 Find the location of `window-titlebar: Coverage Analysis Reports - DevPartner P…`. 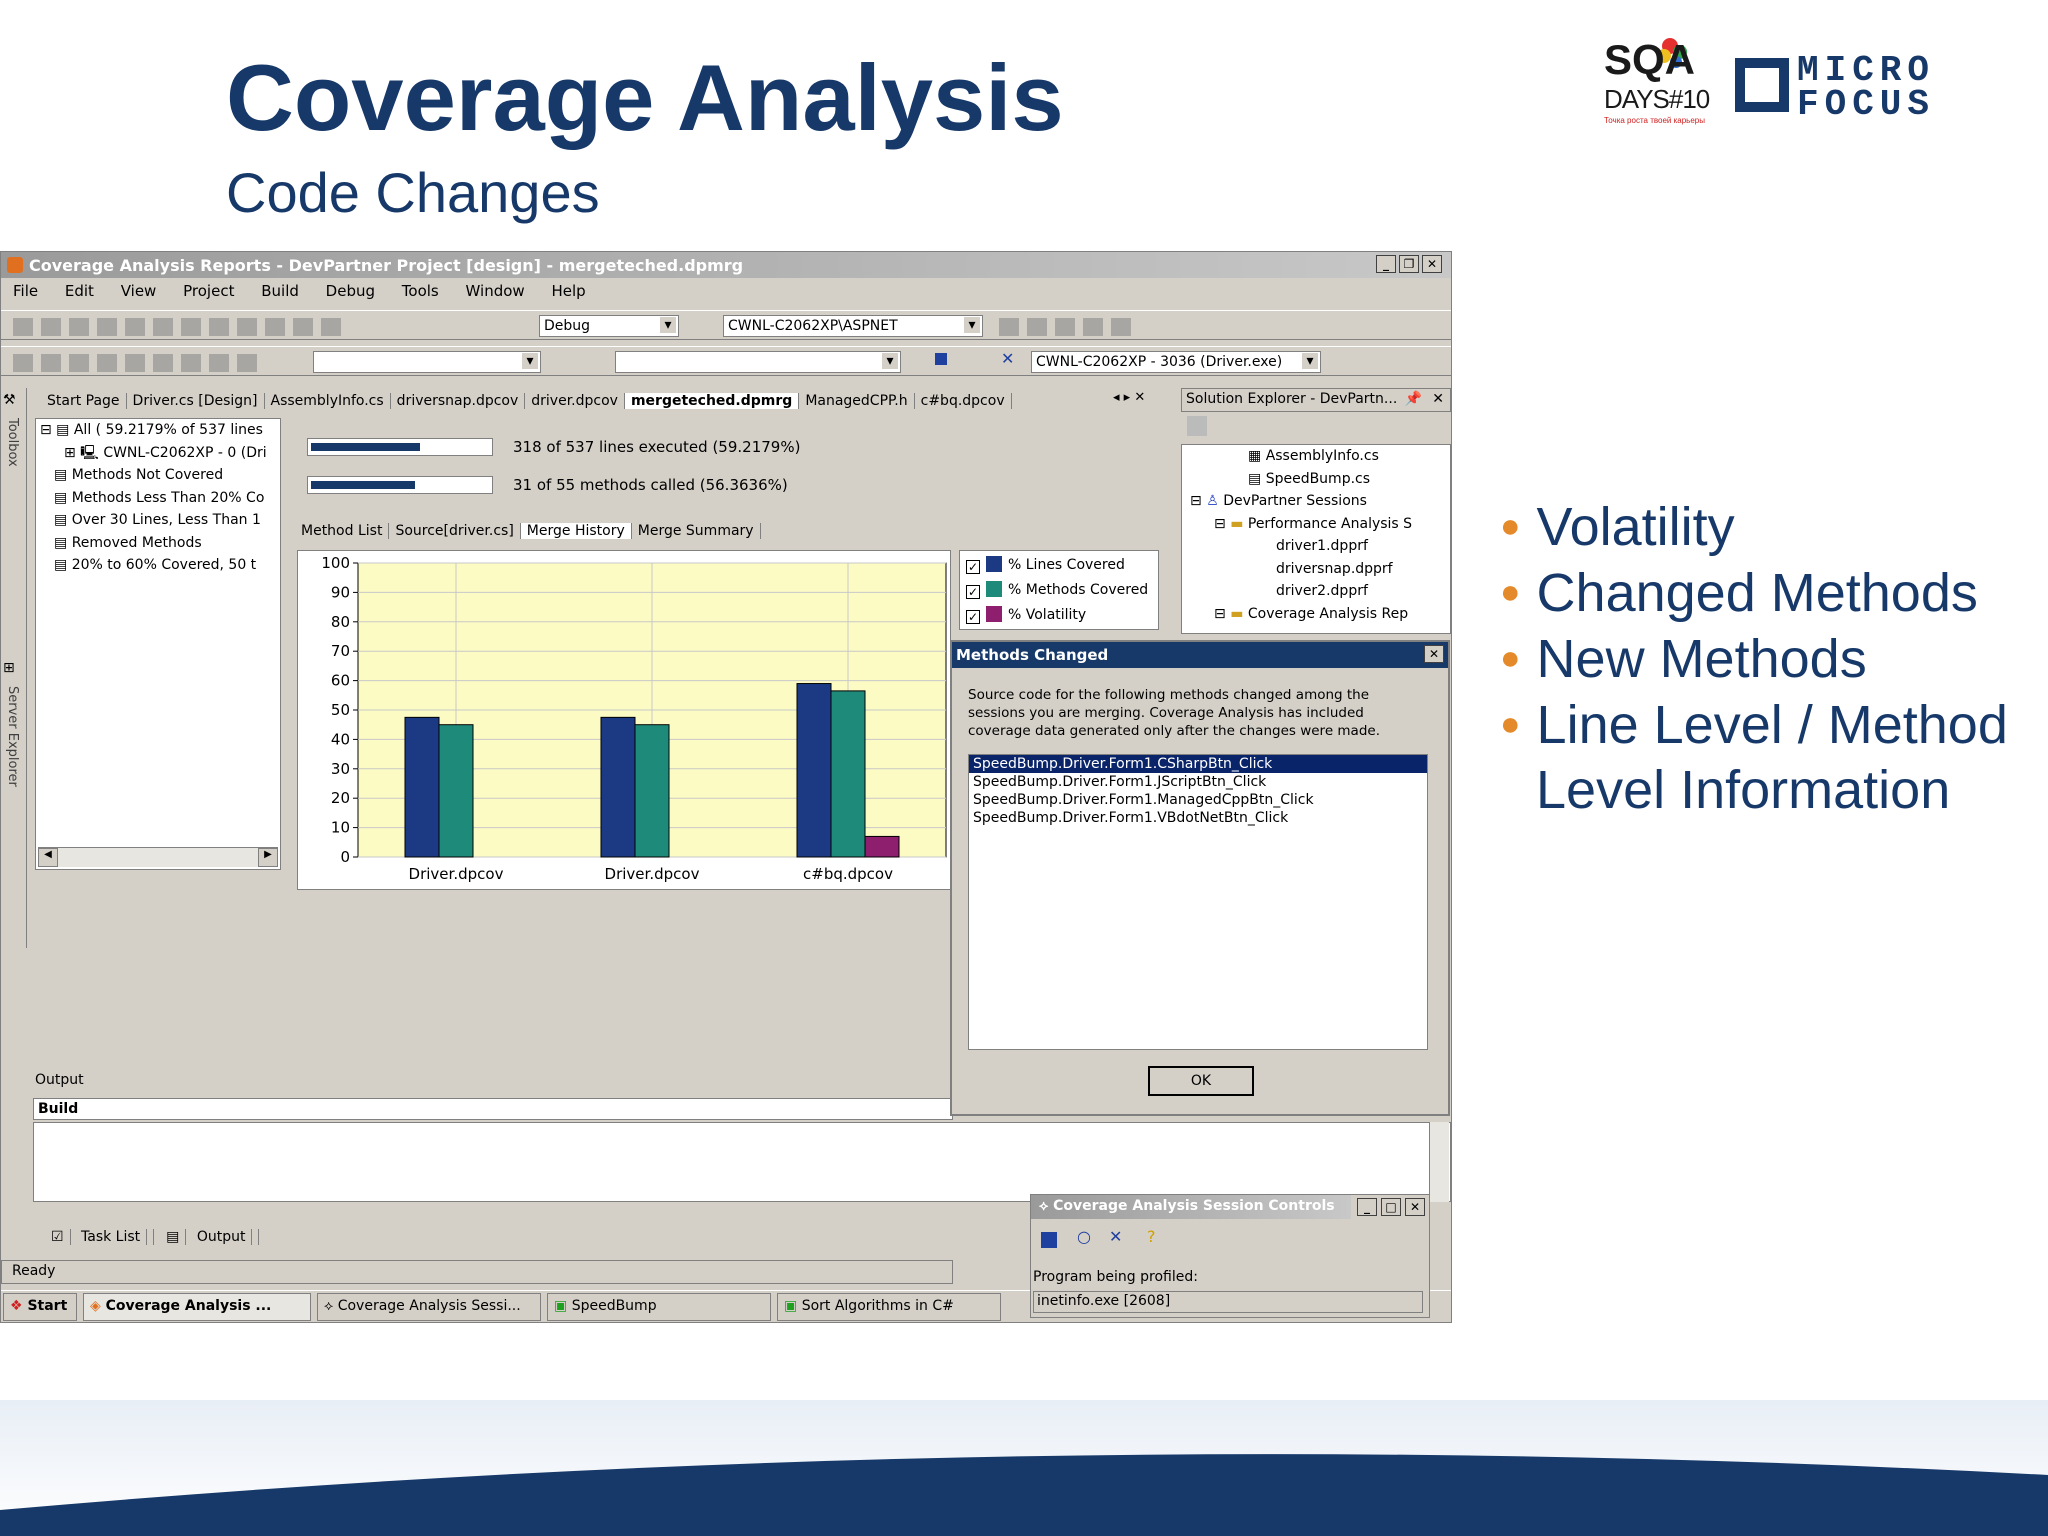

window-titlebar: Coverage Analysis Reports - DevPartner P… is located at coordinates (726, 265).